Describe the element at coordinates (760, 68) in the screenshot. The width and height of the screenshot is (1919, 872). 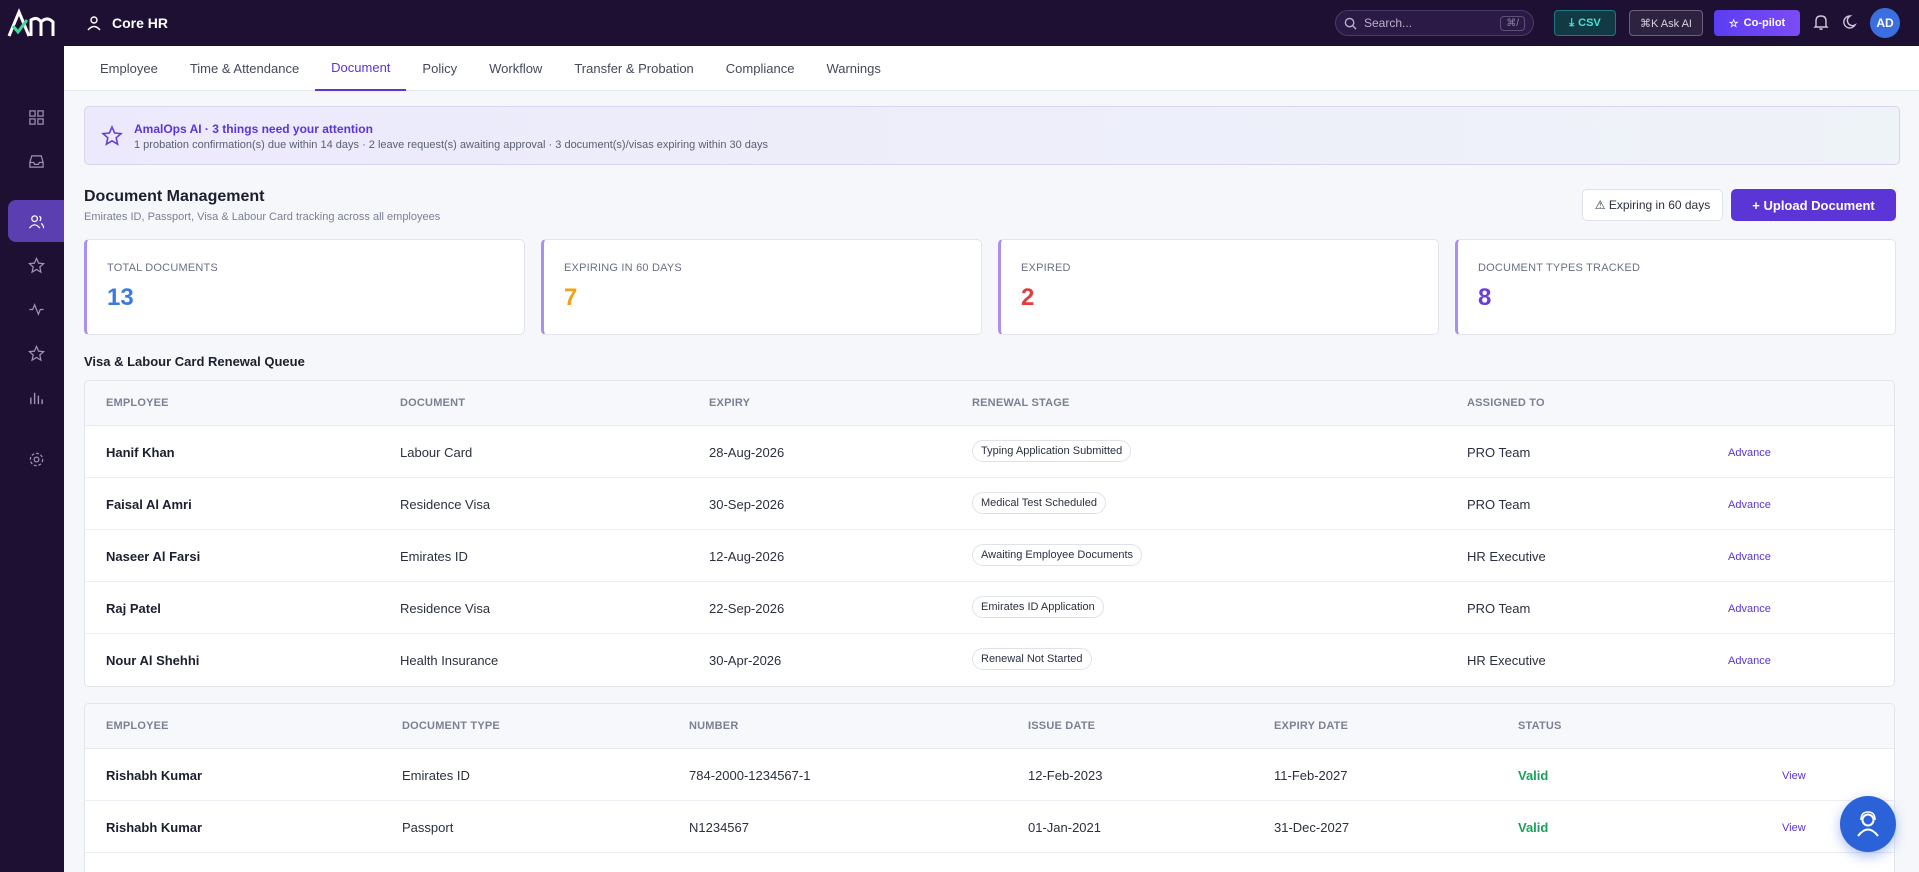
I see `tab-compliance: Compliance` at that location.